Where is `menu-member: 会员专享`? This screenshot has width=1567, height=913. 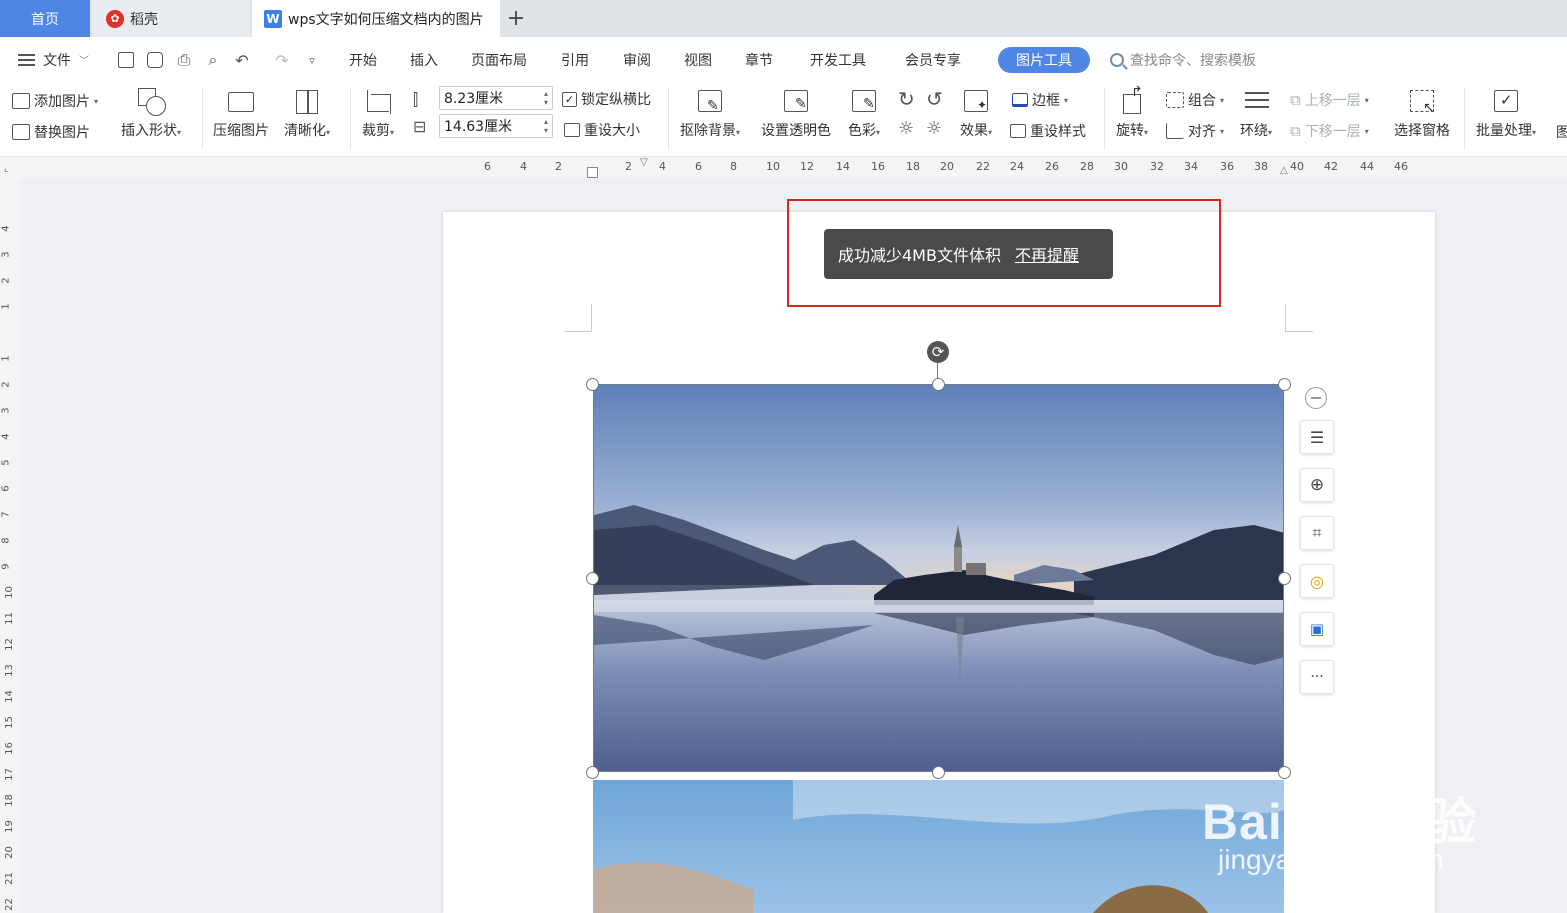 menu-member: 会员专享 is located at coordinates (933, 59).